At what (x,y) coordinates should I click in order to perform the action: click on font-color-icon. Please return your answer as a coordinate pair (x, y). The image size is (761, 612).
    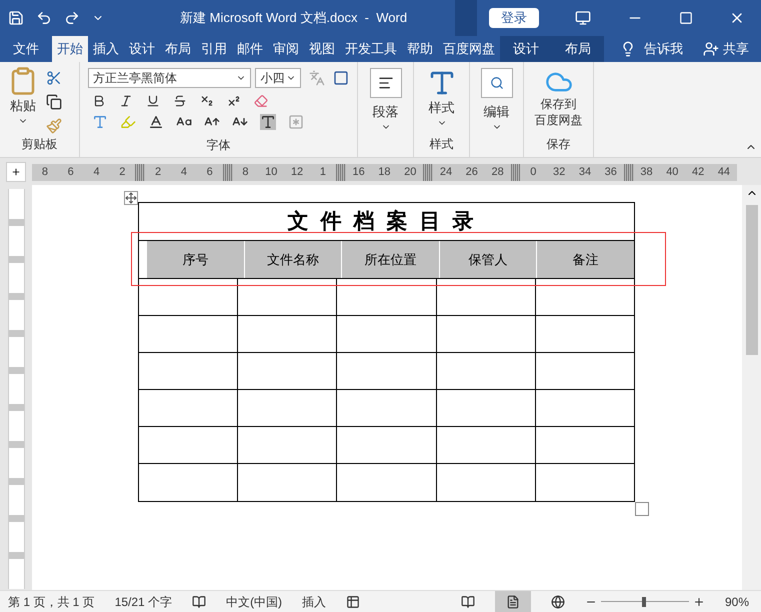
    Looking at the image, I should click on (156, 122).